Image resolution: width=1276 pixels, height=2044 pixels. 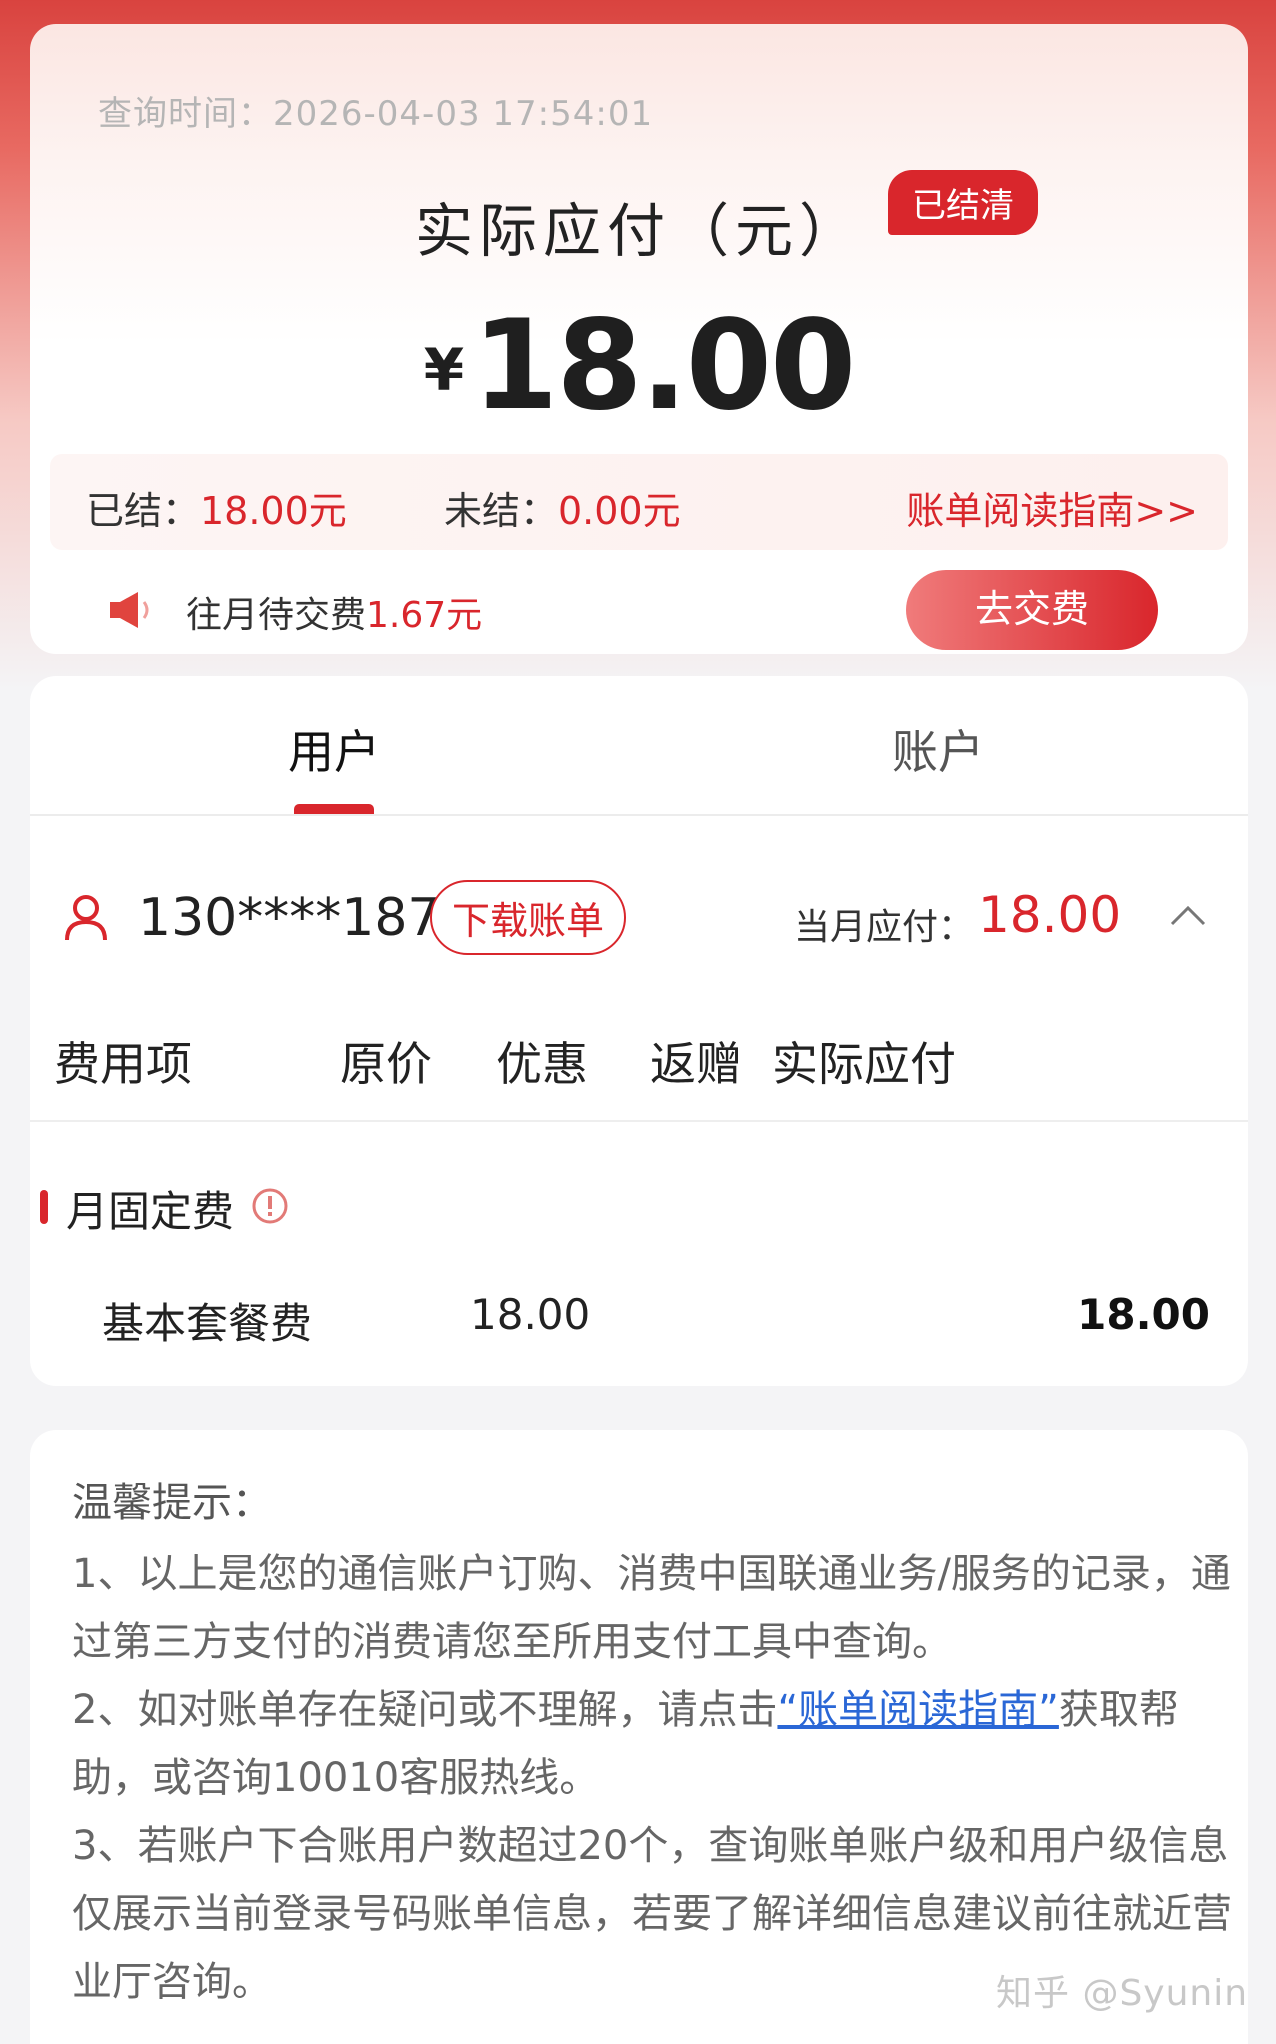 What do you see at coordinates (884, 927) in the screenshot?
I see `month-due-label: 当月应付：` at bounding box center [884, 927].